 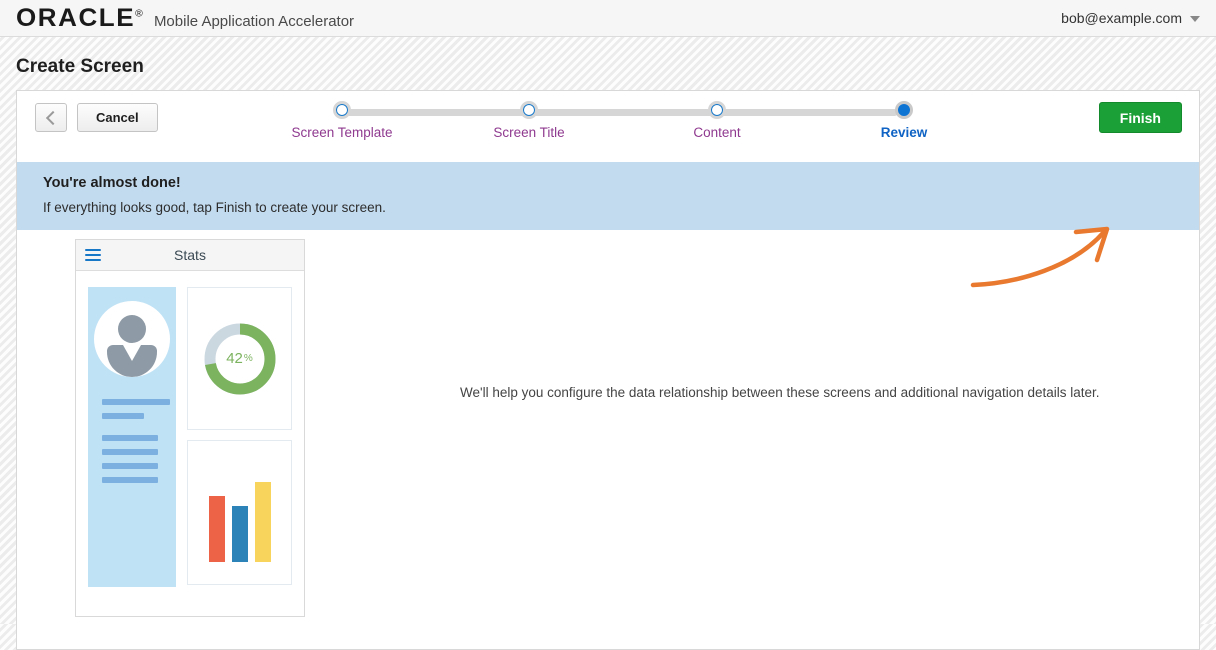 What do you see at coordinates (529, 120) in the screenshot?
I see `wizard-step-screen-title: Screen Title` at bounding box center [529, 120].